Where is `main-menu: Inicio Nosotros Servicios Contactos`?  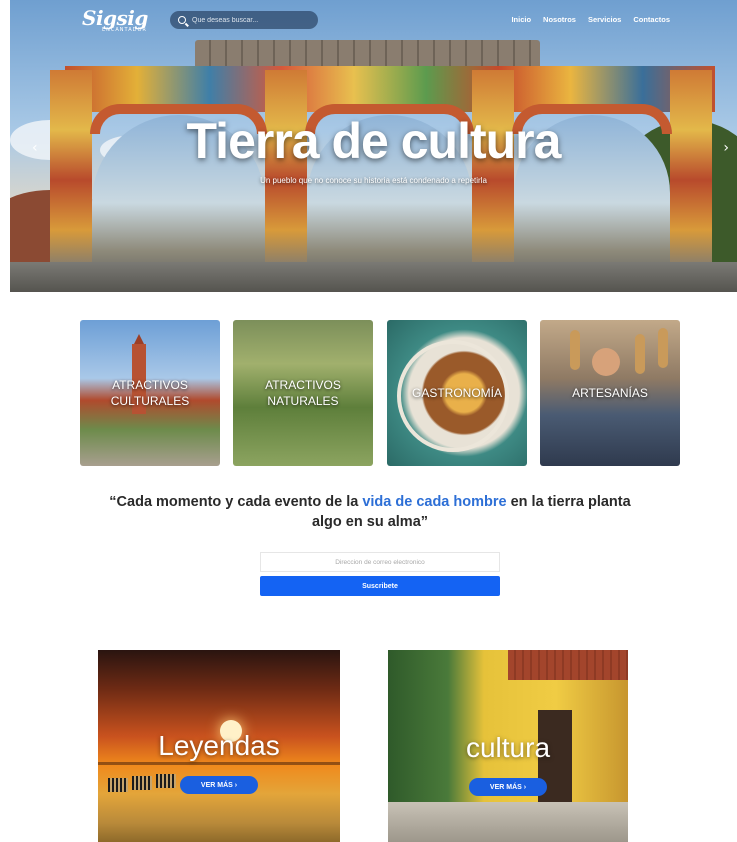 main-menu: Inicio Nosotros Servicios Contactos is located at coordinates (590, 19).